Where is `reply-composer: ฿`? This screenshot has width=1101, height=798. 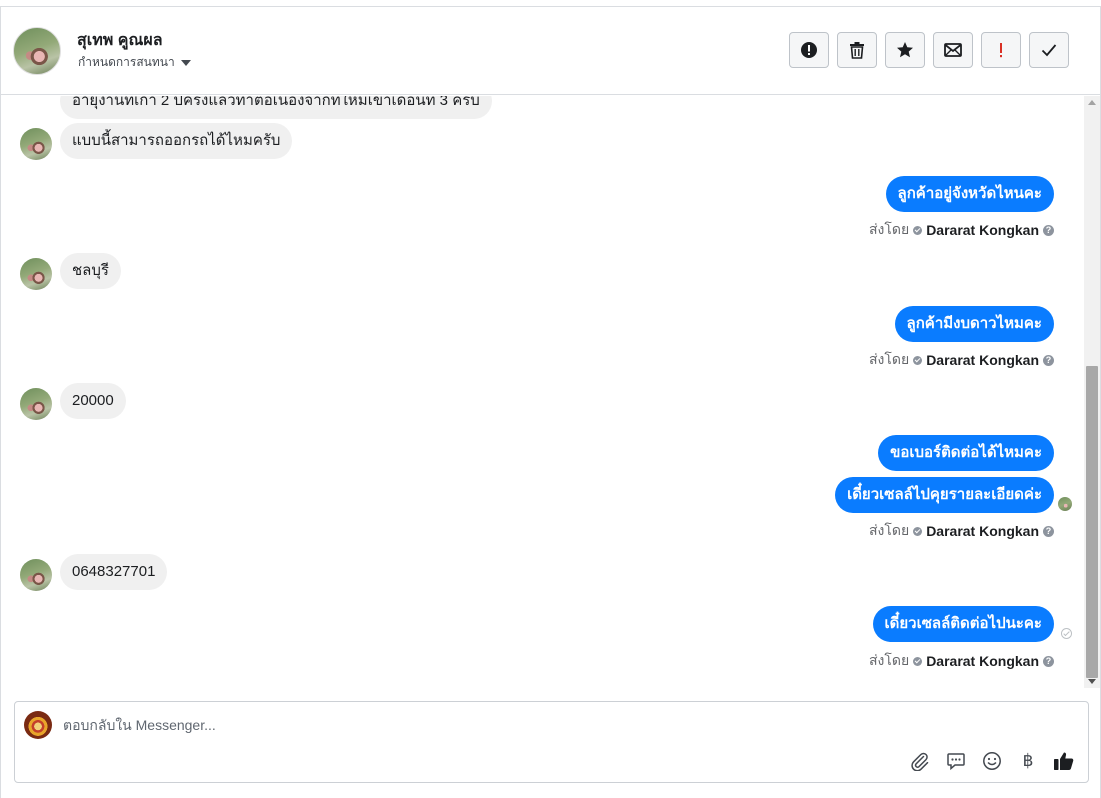
reply-composer: ฿ is located at coordinates (551, 742).